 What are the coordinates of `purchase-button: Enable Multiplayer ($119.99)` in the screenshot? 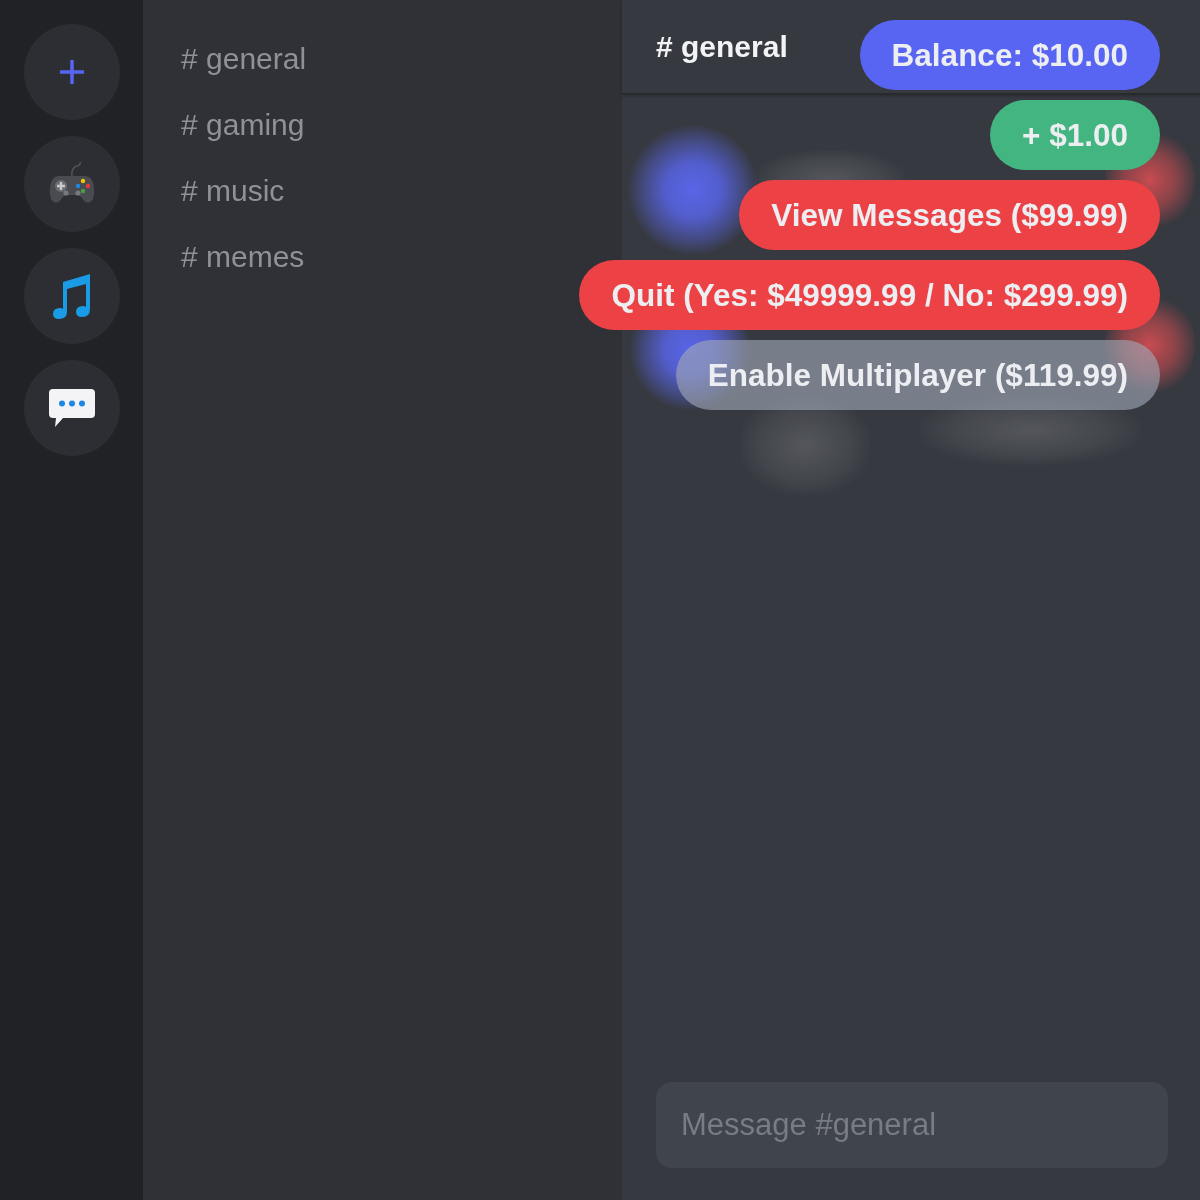 It's located at (917, 375).